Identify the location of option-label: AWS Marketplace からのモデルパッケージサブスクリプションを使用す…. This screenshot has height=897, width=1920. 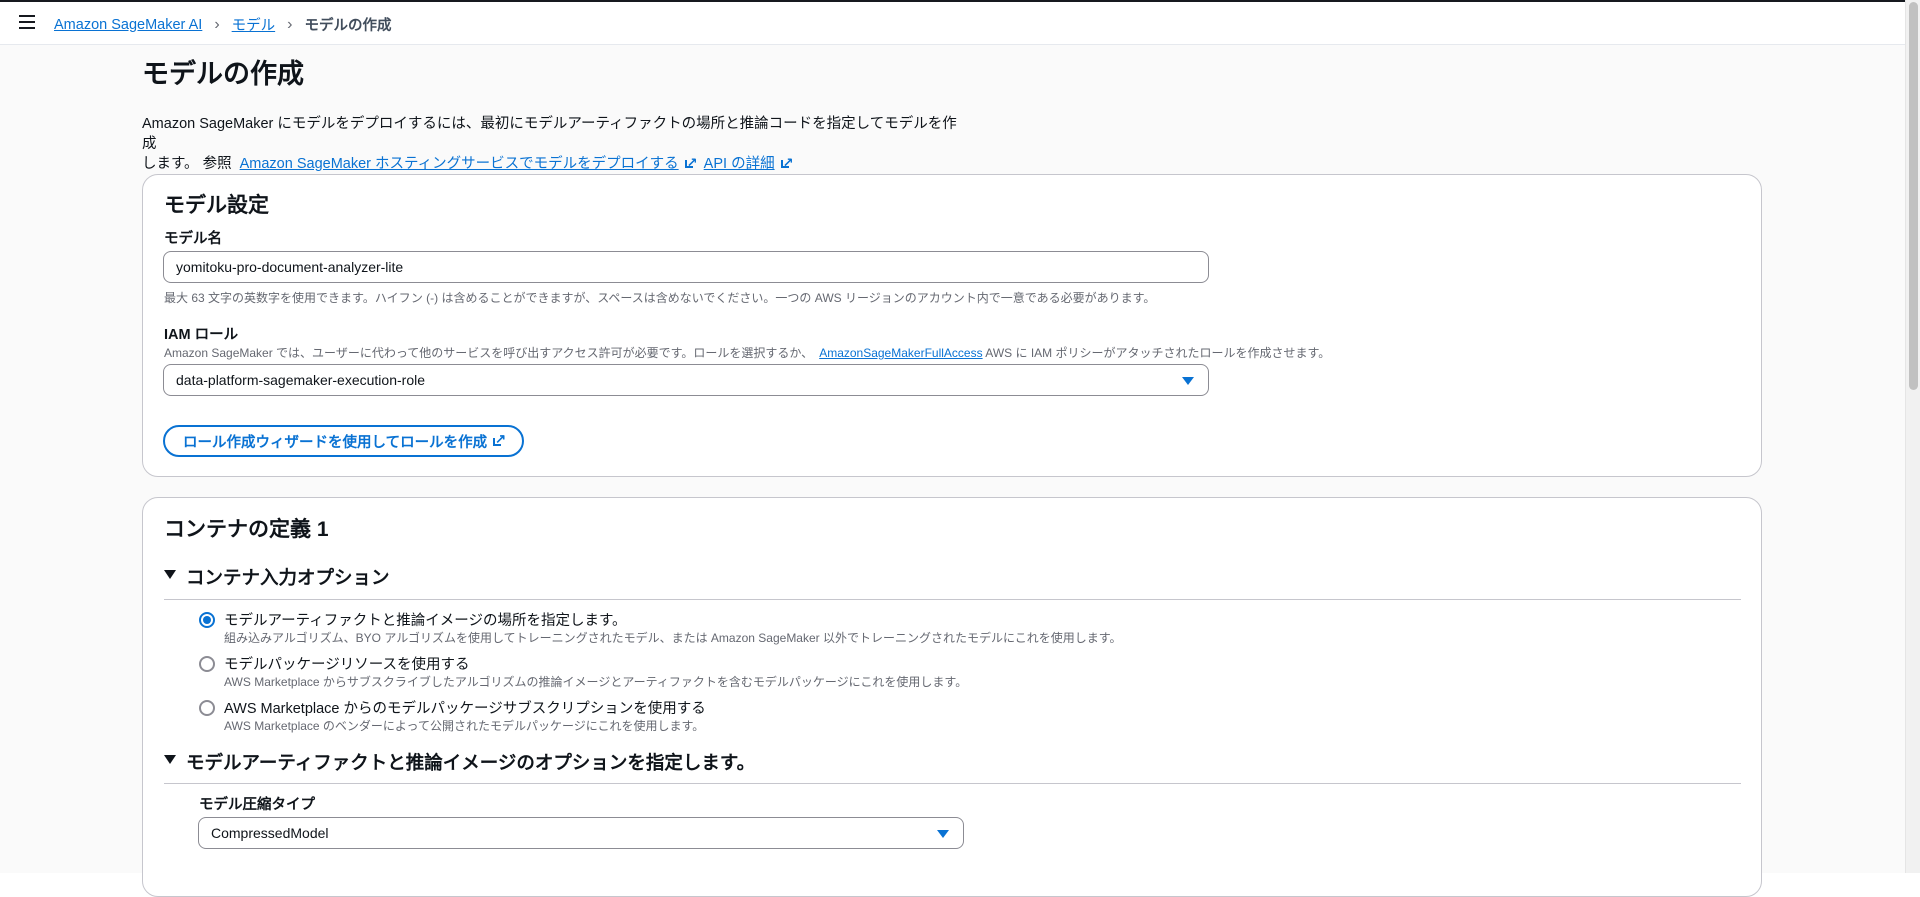
(465, 709).